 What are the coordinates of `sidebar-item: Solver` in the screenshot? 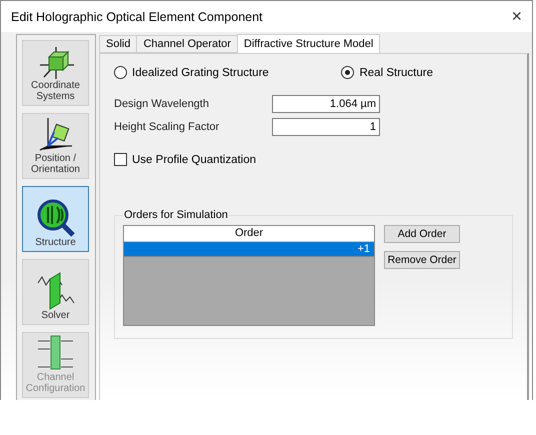 It's located at (55, 292).